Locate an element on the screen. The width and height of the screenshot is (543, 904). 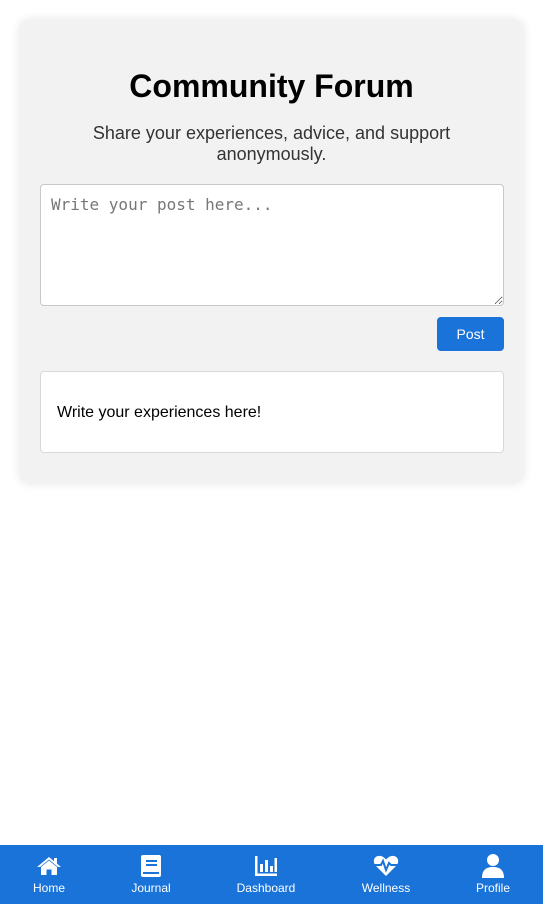
heartbeat-icon is located at coordinates (386, 866).